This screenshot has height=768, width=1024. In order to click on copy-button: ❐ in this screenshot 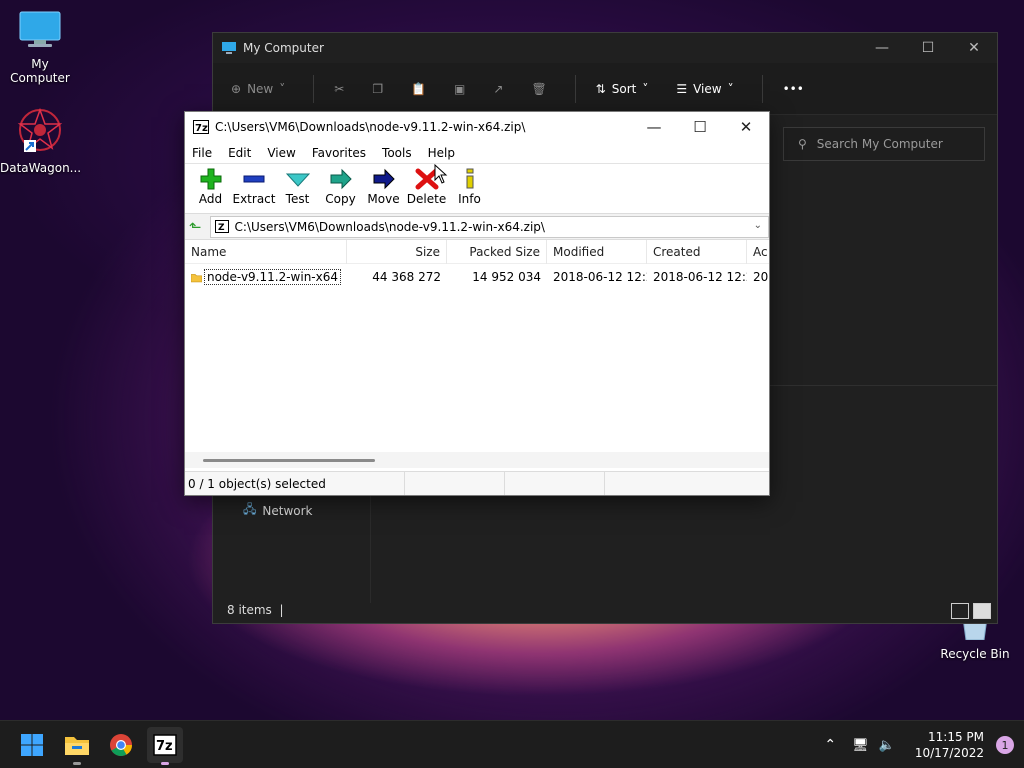, I will do `click(377, 89)`.